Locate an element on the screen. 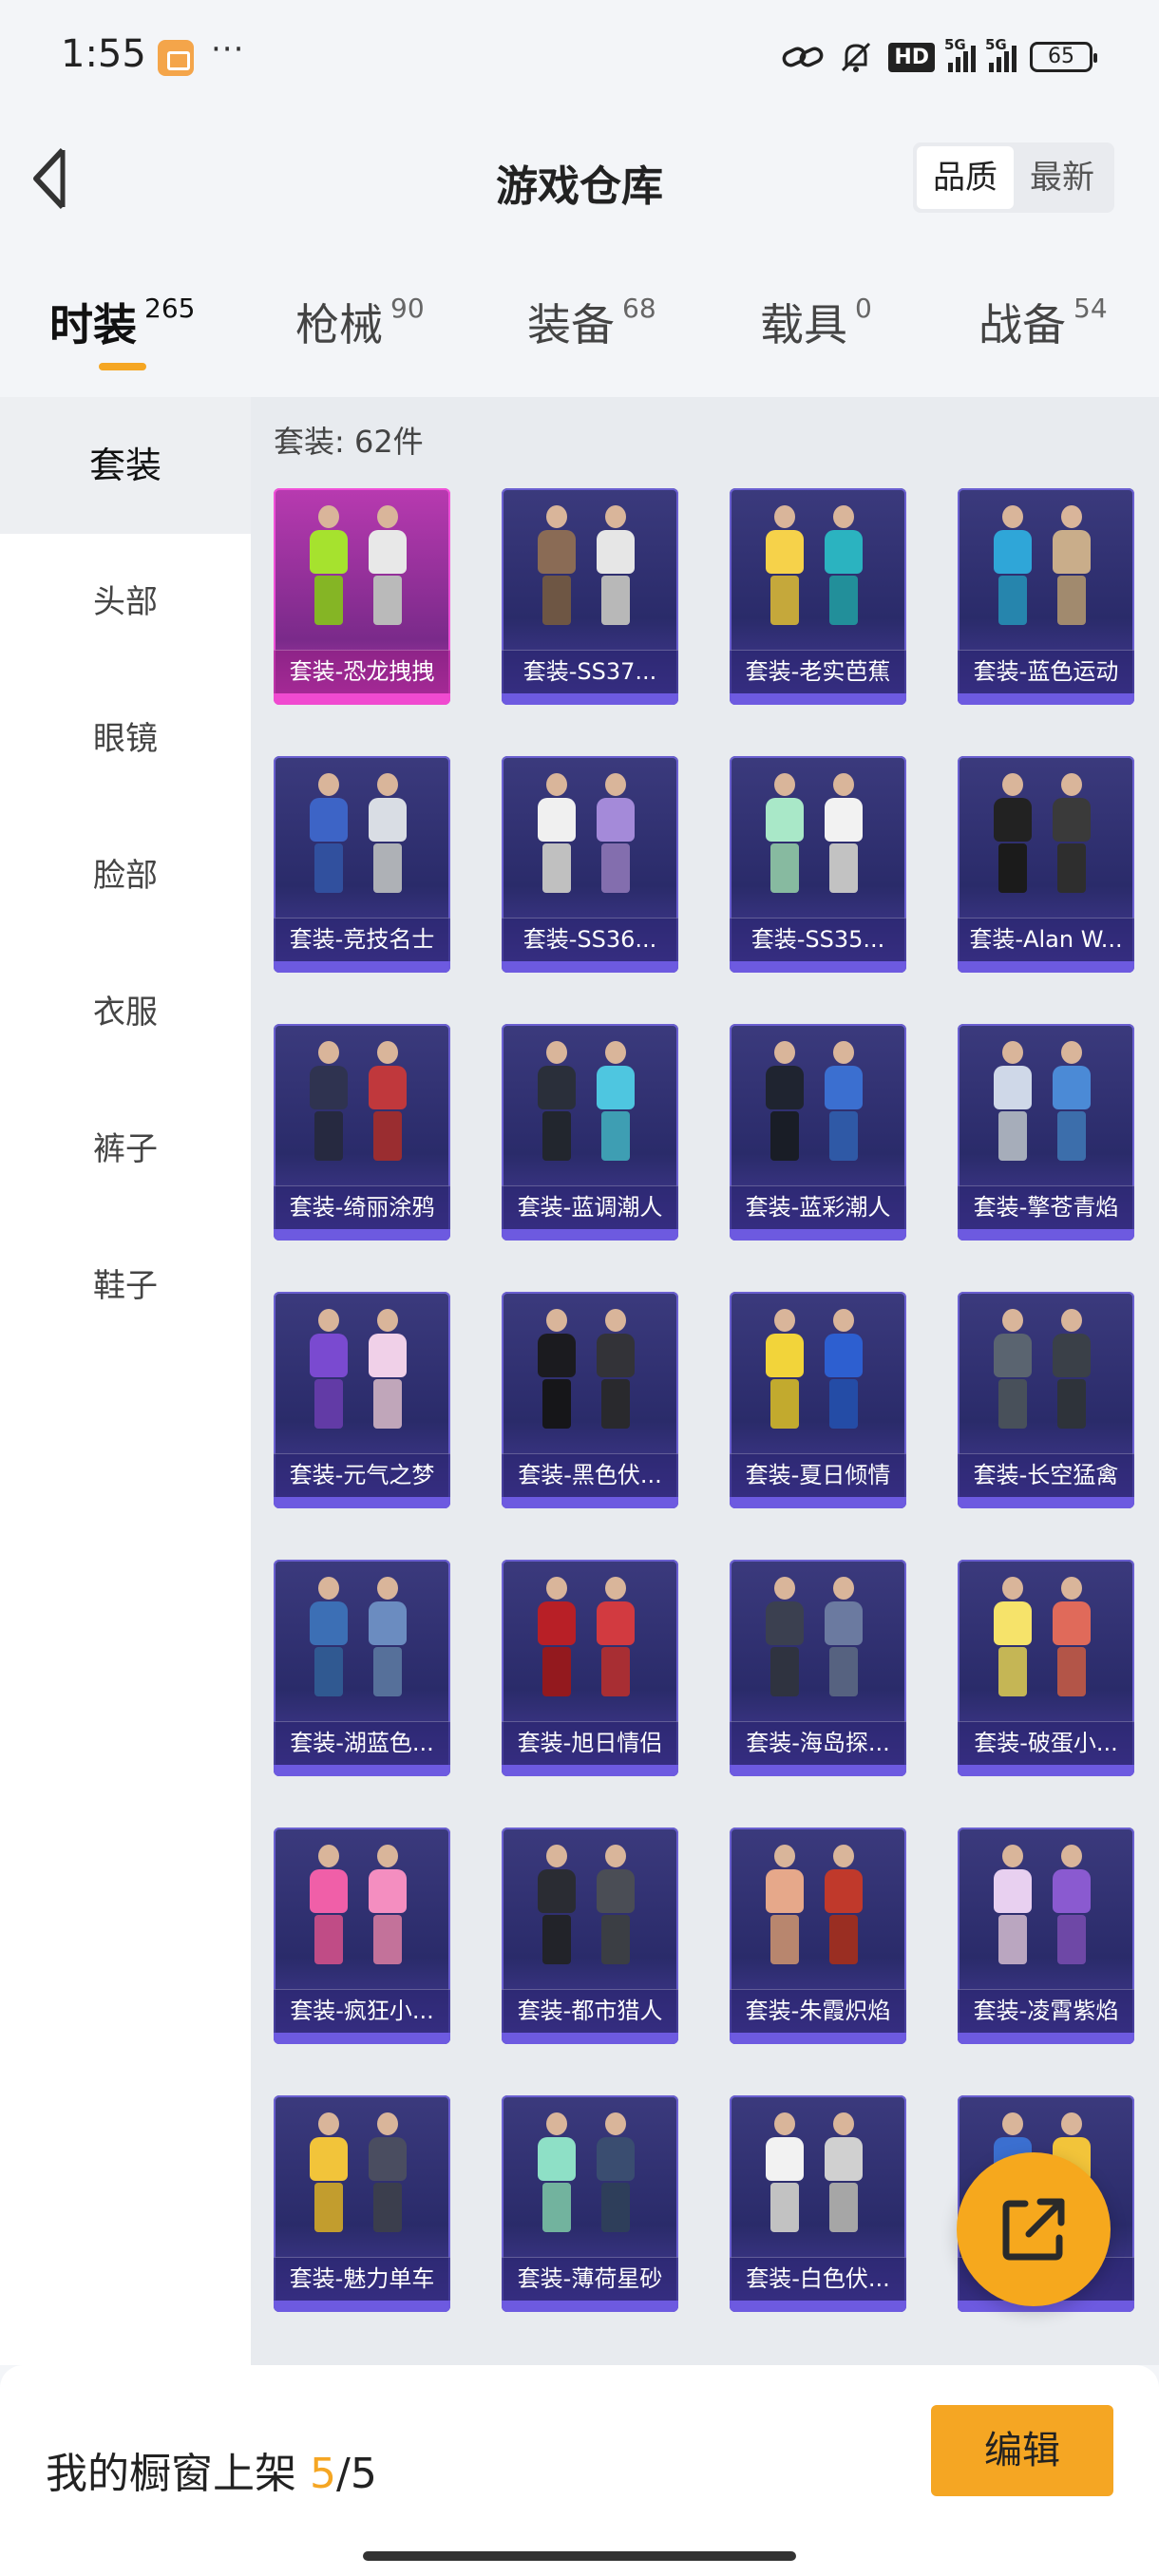 Image resolution: width=1159 pixels, height=2576 pixels. tab-weapons: 枪械 90 is located at coordinates (360, 322).